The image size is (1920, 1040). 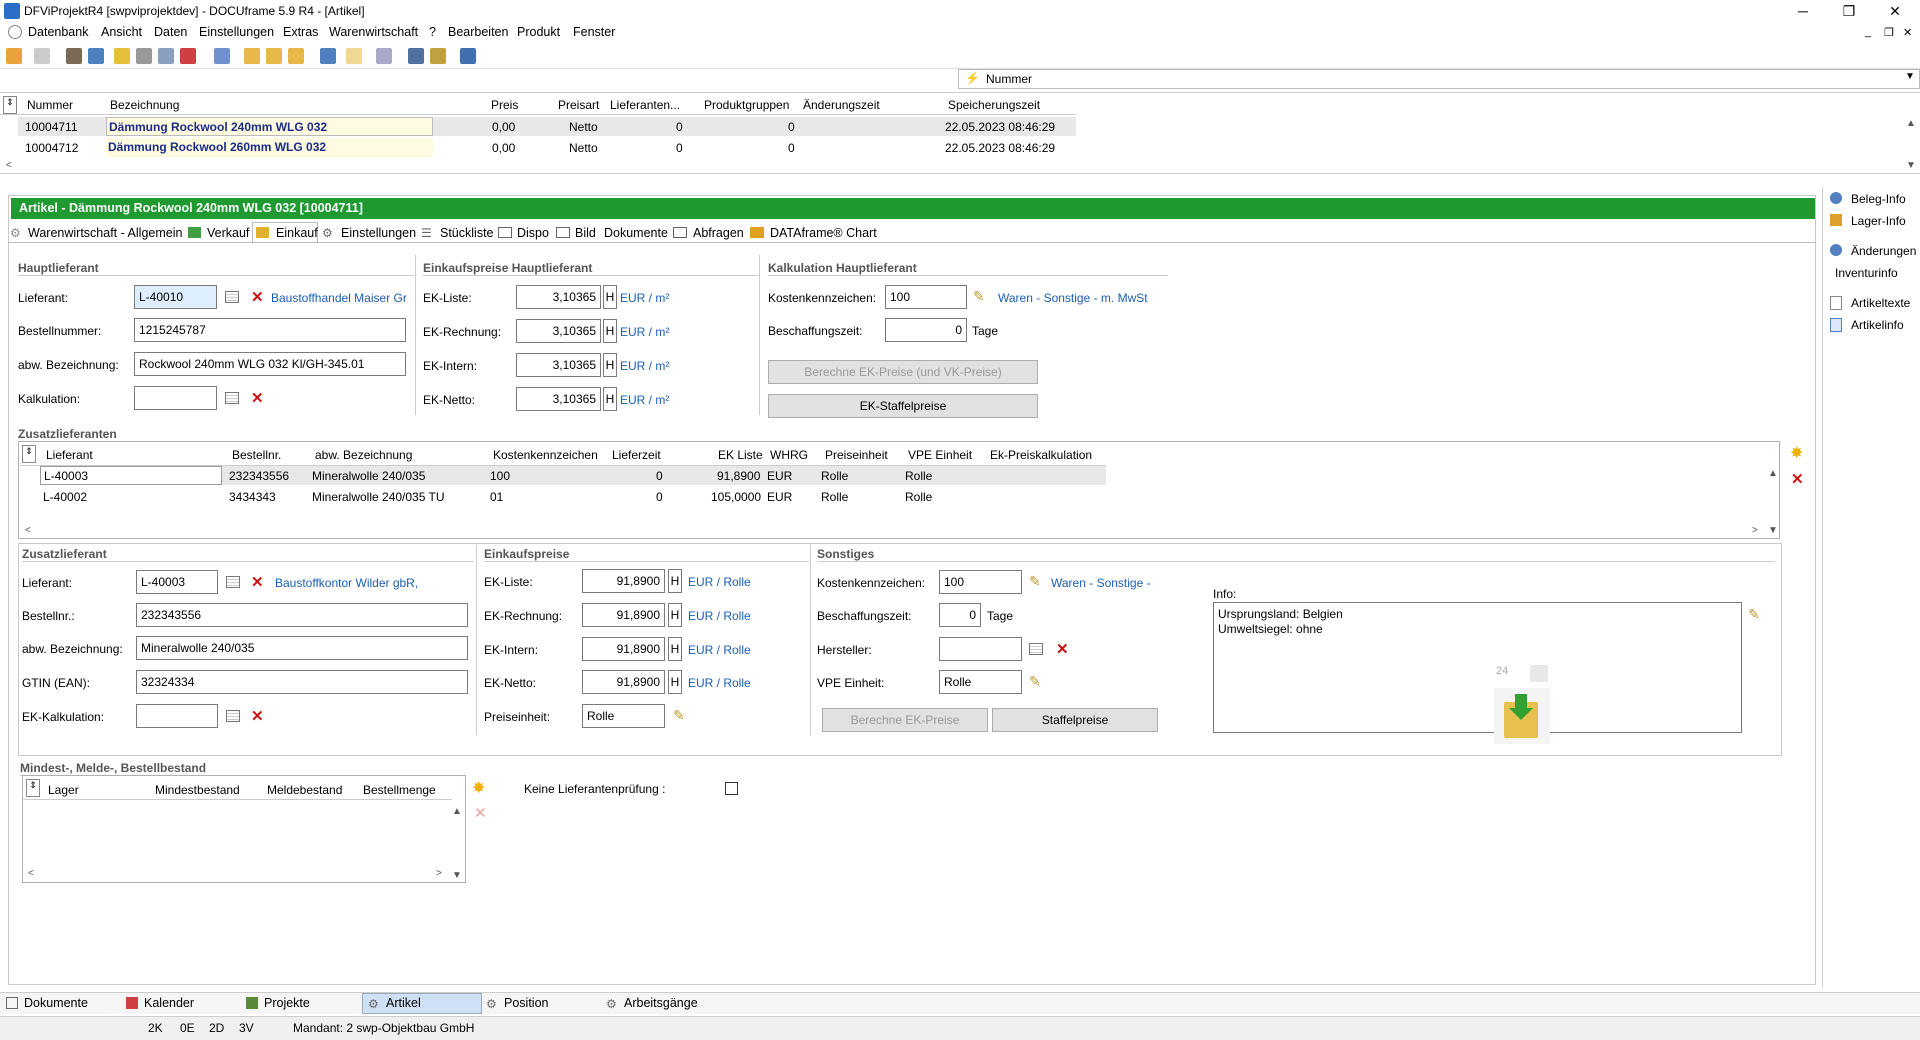 What do you see at coordinates (270, 330) in the screenshot?
I see `bestellnummer-input: 1215245787` at bounding box center [270, 330].